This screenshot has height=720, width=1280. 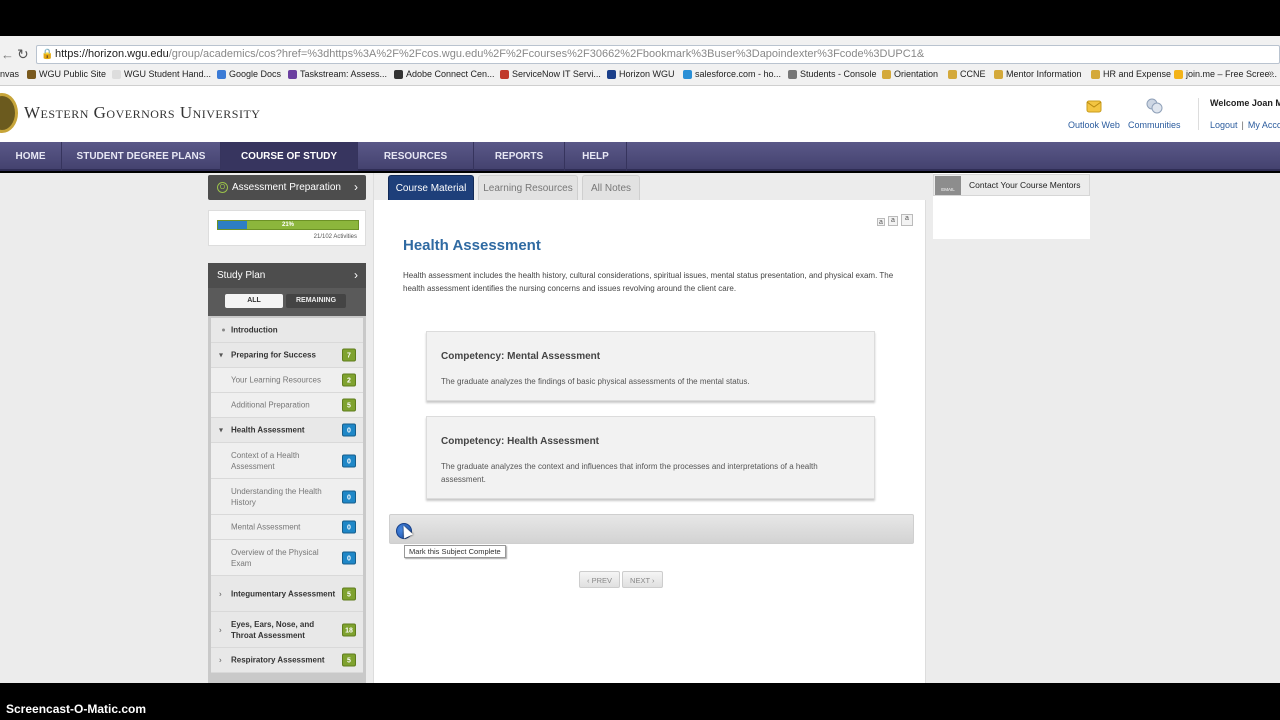 What do you see at coordinates (31, 156) in the screenshot?
I see `nav-home: HOME` at bounding box center [31, 156].